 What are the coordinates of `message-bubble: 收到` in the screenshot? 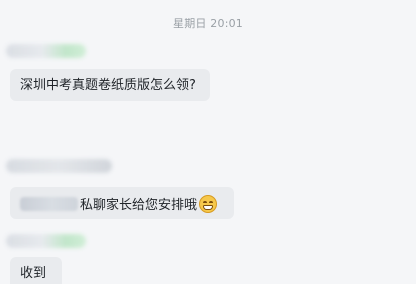 It's located at (36, 270).